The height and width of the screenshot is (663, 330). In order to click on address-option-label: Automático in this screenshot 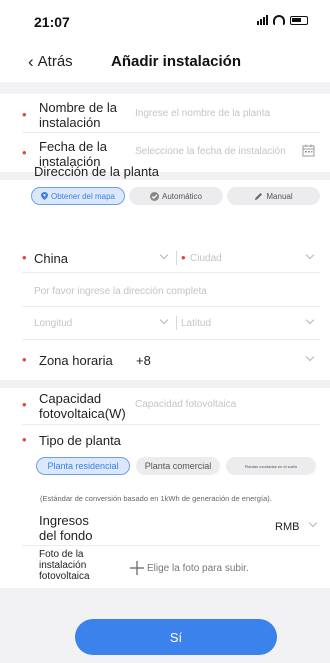, I will do `click(182, 196)`.